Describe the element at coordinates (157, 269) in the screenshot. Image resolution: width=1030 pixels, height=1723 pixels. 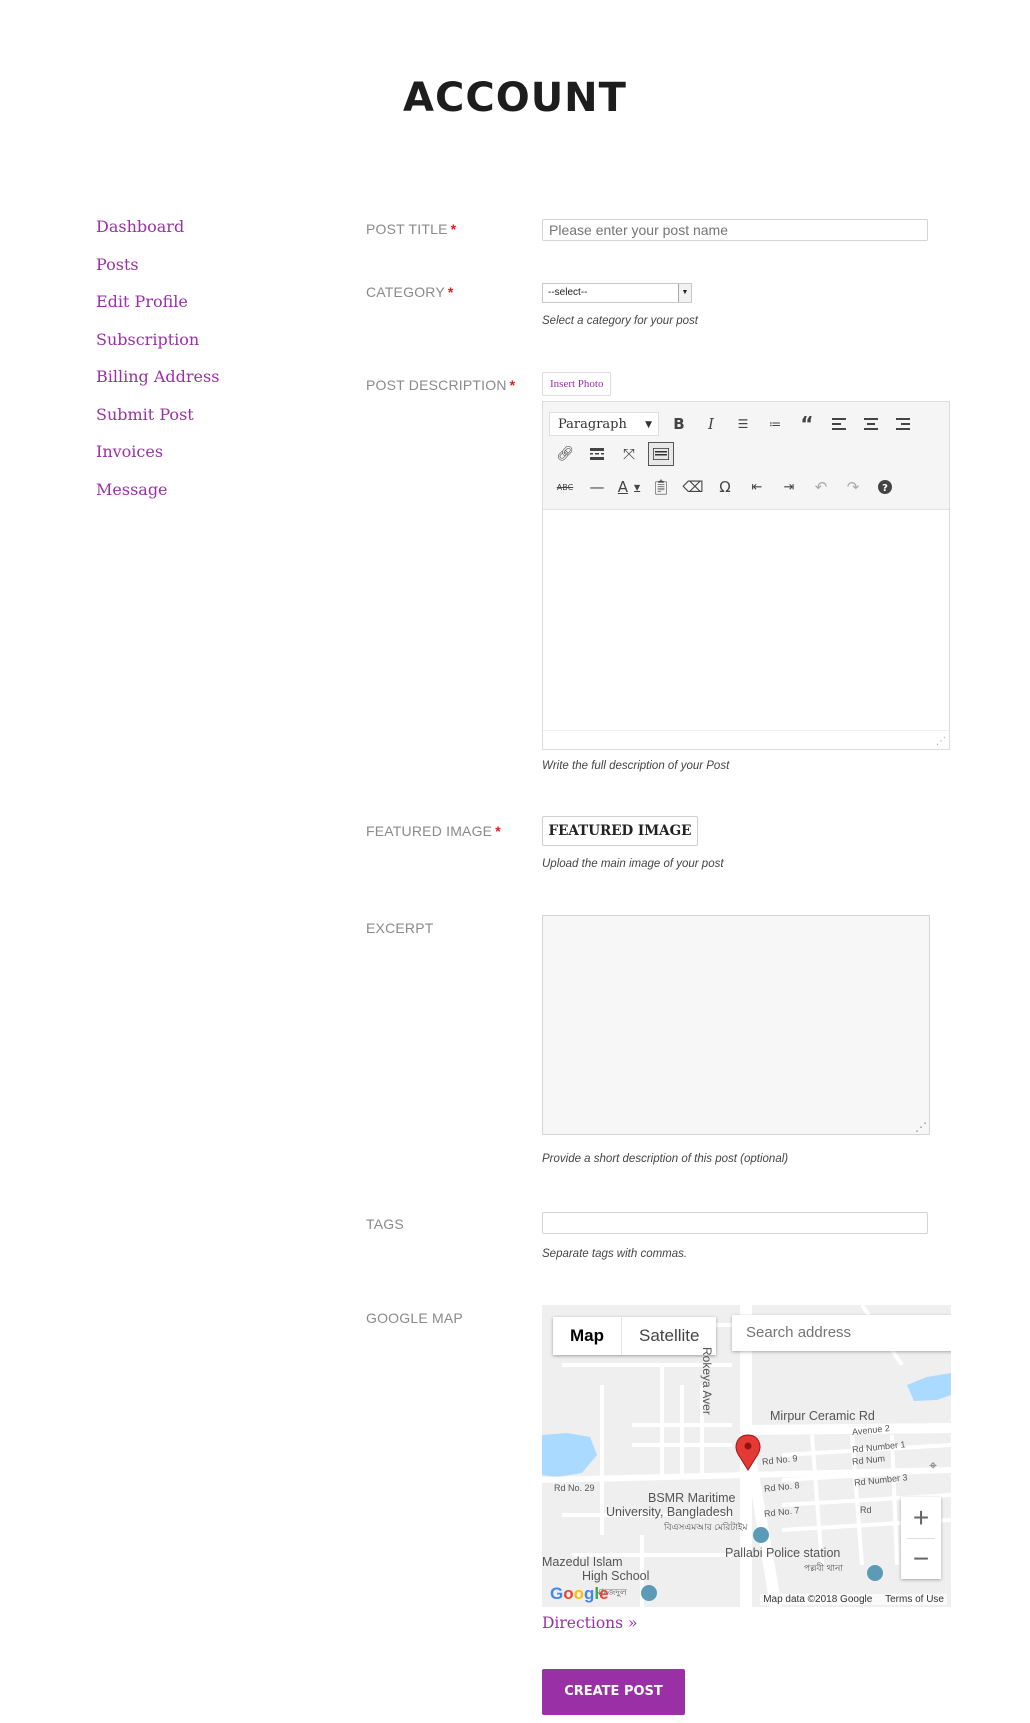
I see `sidebar-item-posts: Posts` at that location.